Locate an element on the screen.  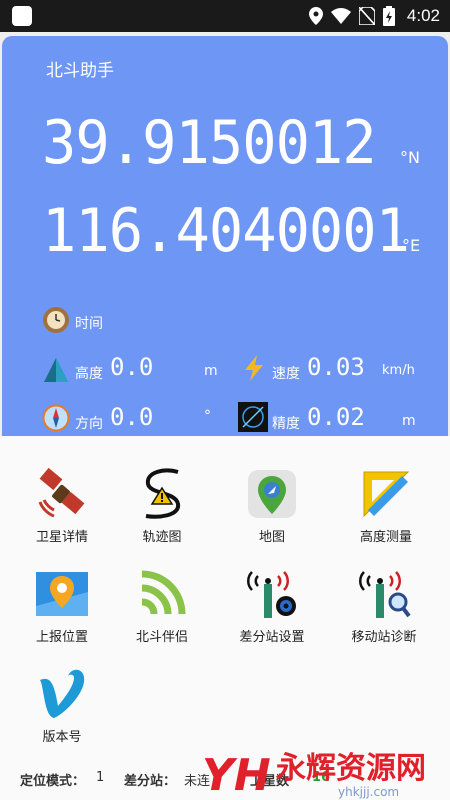
clock-gear-icon is located at coordinates (56, 320).